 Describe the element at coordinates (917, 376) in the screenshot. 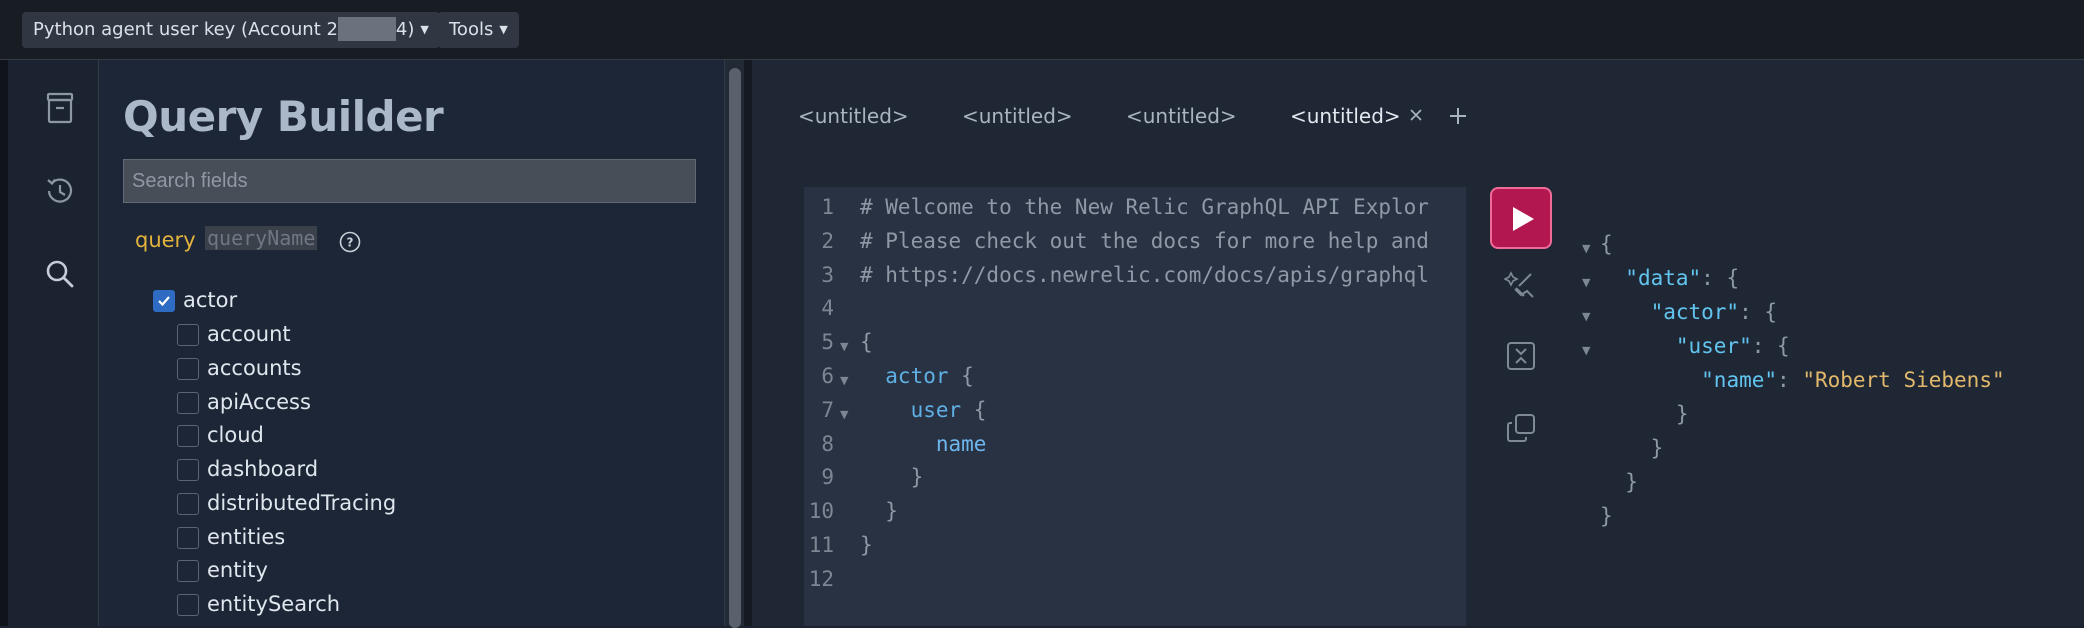

I see `code-line: actor {` at that location.